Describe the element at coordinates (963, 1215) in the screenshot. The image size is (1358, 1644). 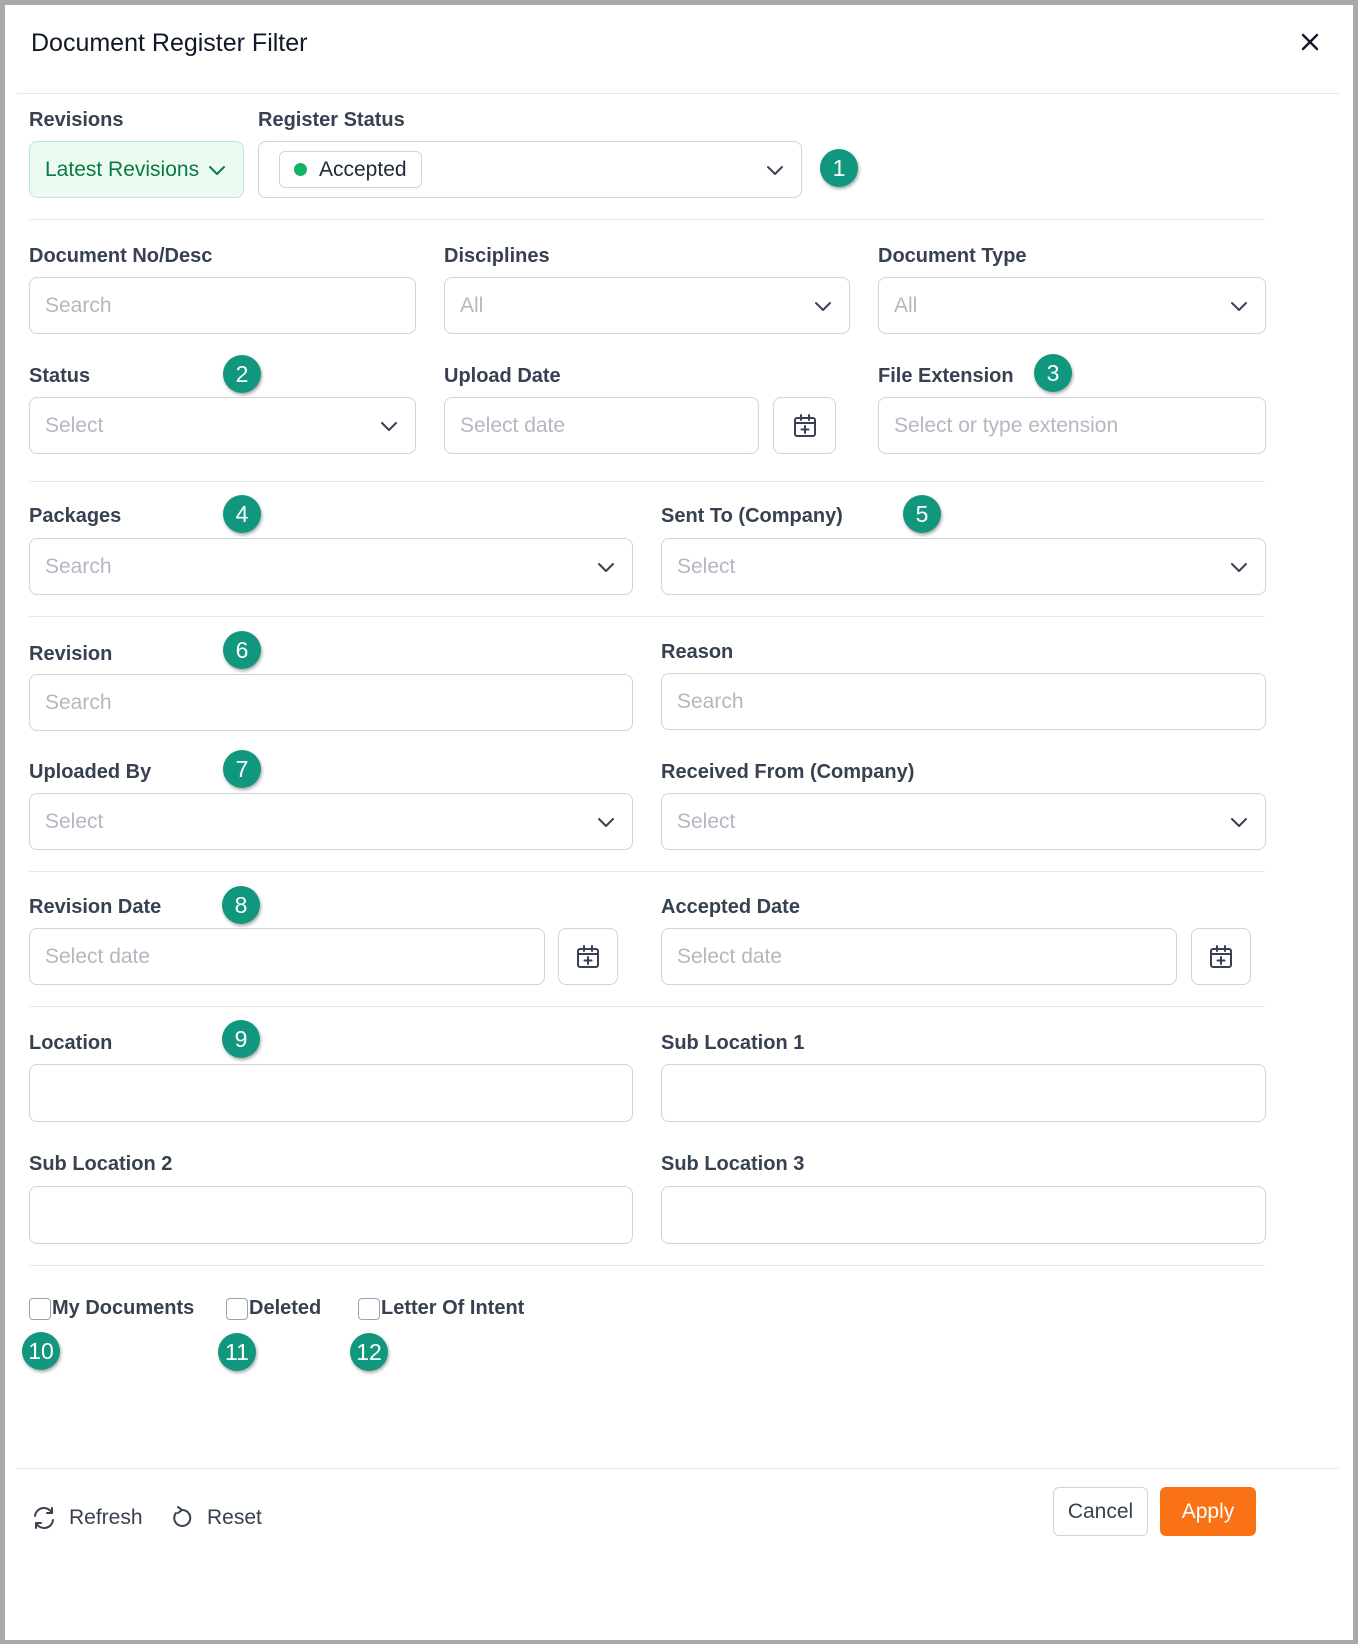
I see `sub-location-3-input` at that location.